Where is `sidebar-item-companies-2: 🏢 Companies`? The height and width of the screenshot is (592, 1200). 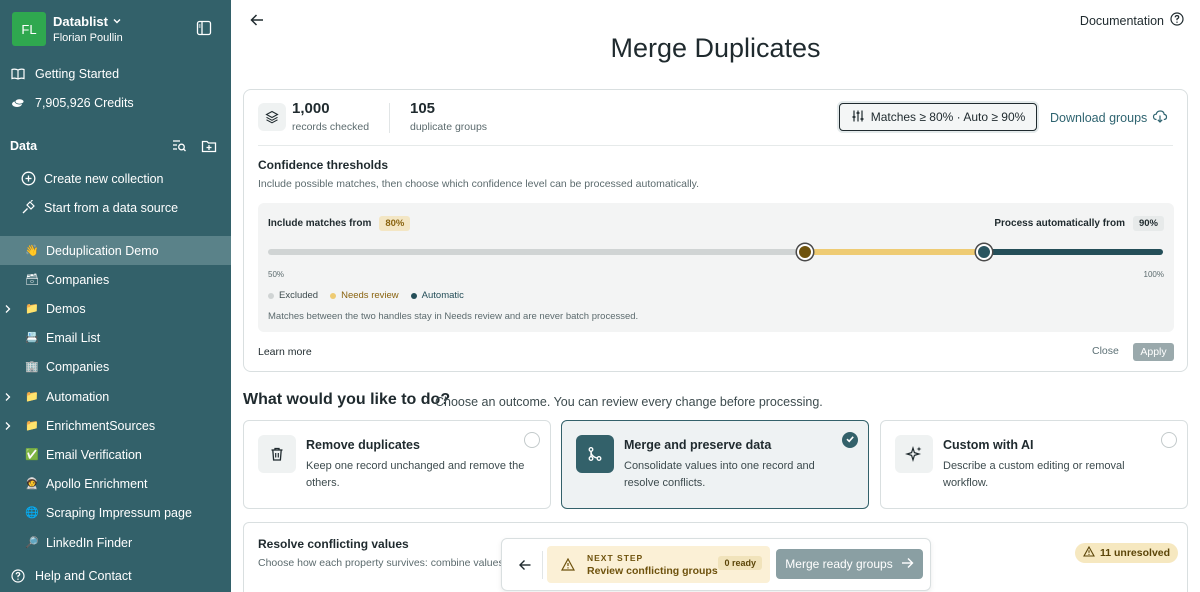
sidebar-item-companies-2: 🏢 Companies is located at coordinates (115, 366).